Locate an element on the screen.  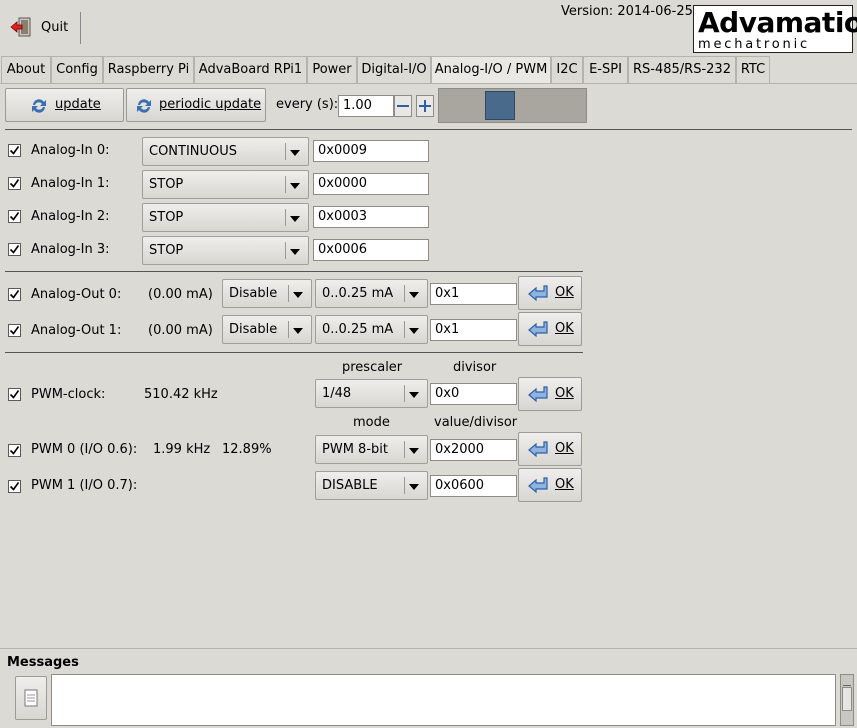
analog-in-1-mode-select: STOP is located at coordinates (225, 184).